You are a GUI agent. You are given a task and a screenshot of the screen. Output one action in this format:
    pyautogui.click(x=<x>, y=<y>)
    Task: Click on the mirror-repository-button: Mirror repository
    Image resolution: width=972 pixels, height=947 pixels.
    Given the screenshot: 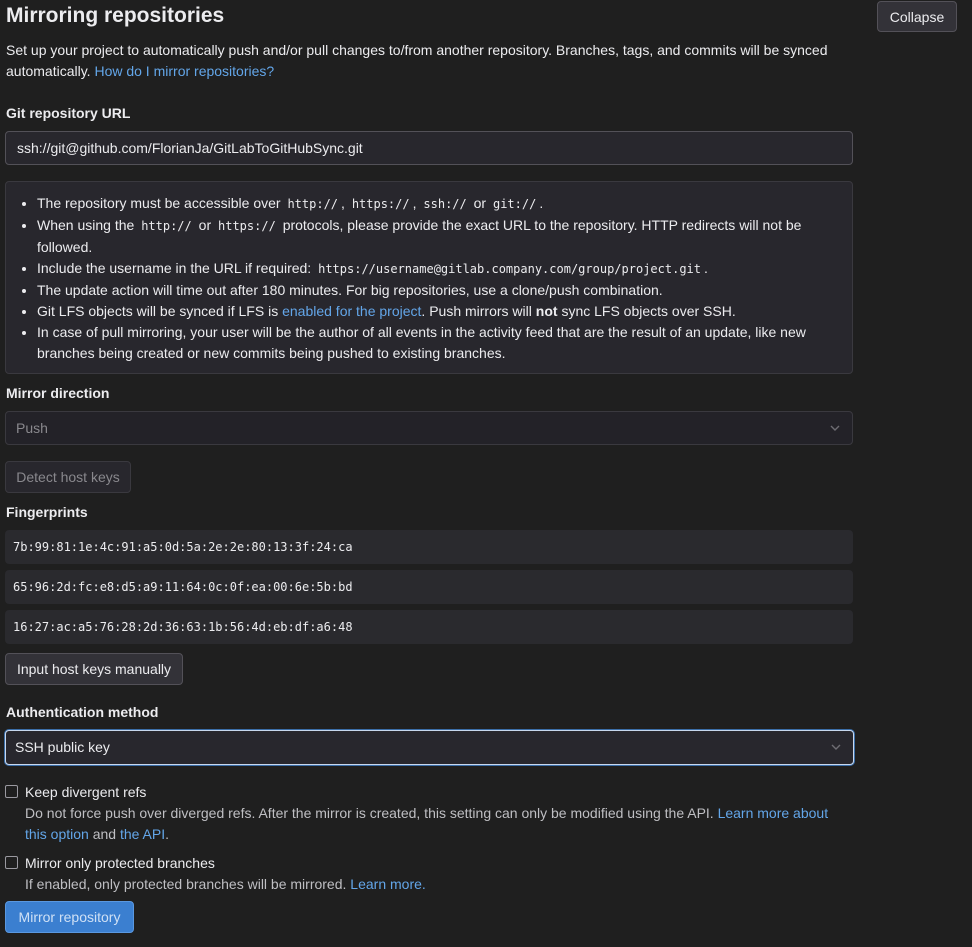 What is the action you would take?
    pyautogui.click(x=69, y=917)
    